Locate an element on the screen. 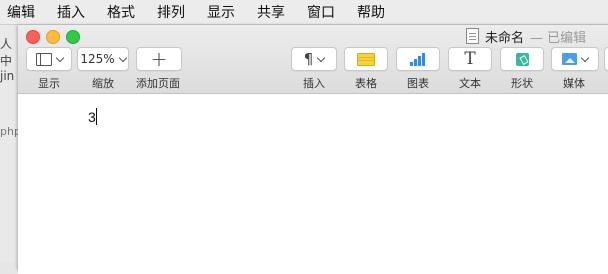 This screenshot has height=274, width=608. text-label: 文本 is located at coordinates (470, 83).